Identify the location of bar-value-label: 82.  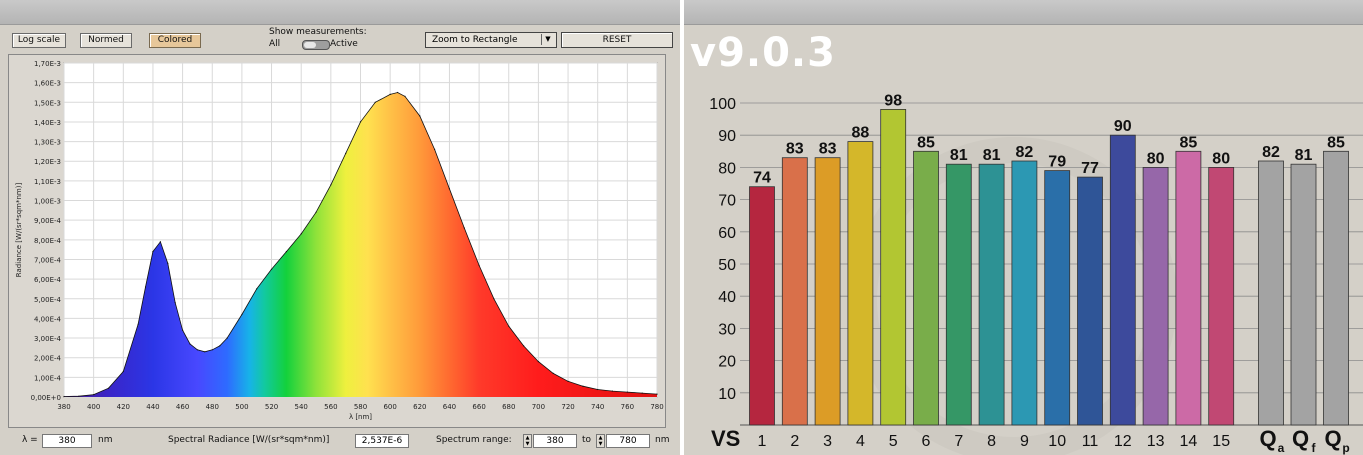
(1271, 152).